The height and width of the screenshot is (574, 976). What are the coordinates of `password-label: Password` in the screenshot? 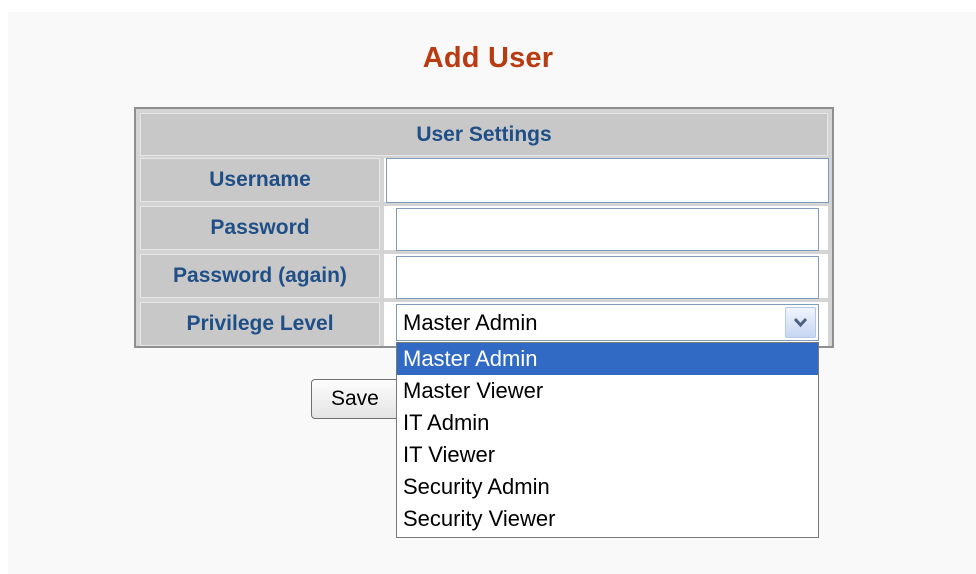 It's located at (260, 228).